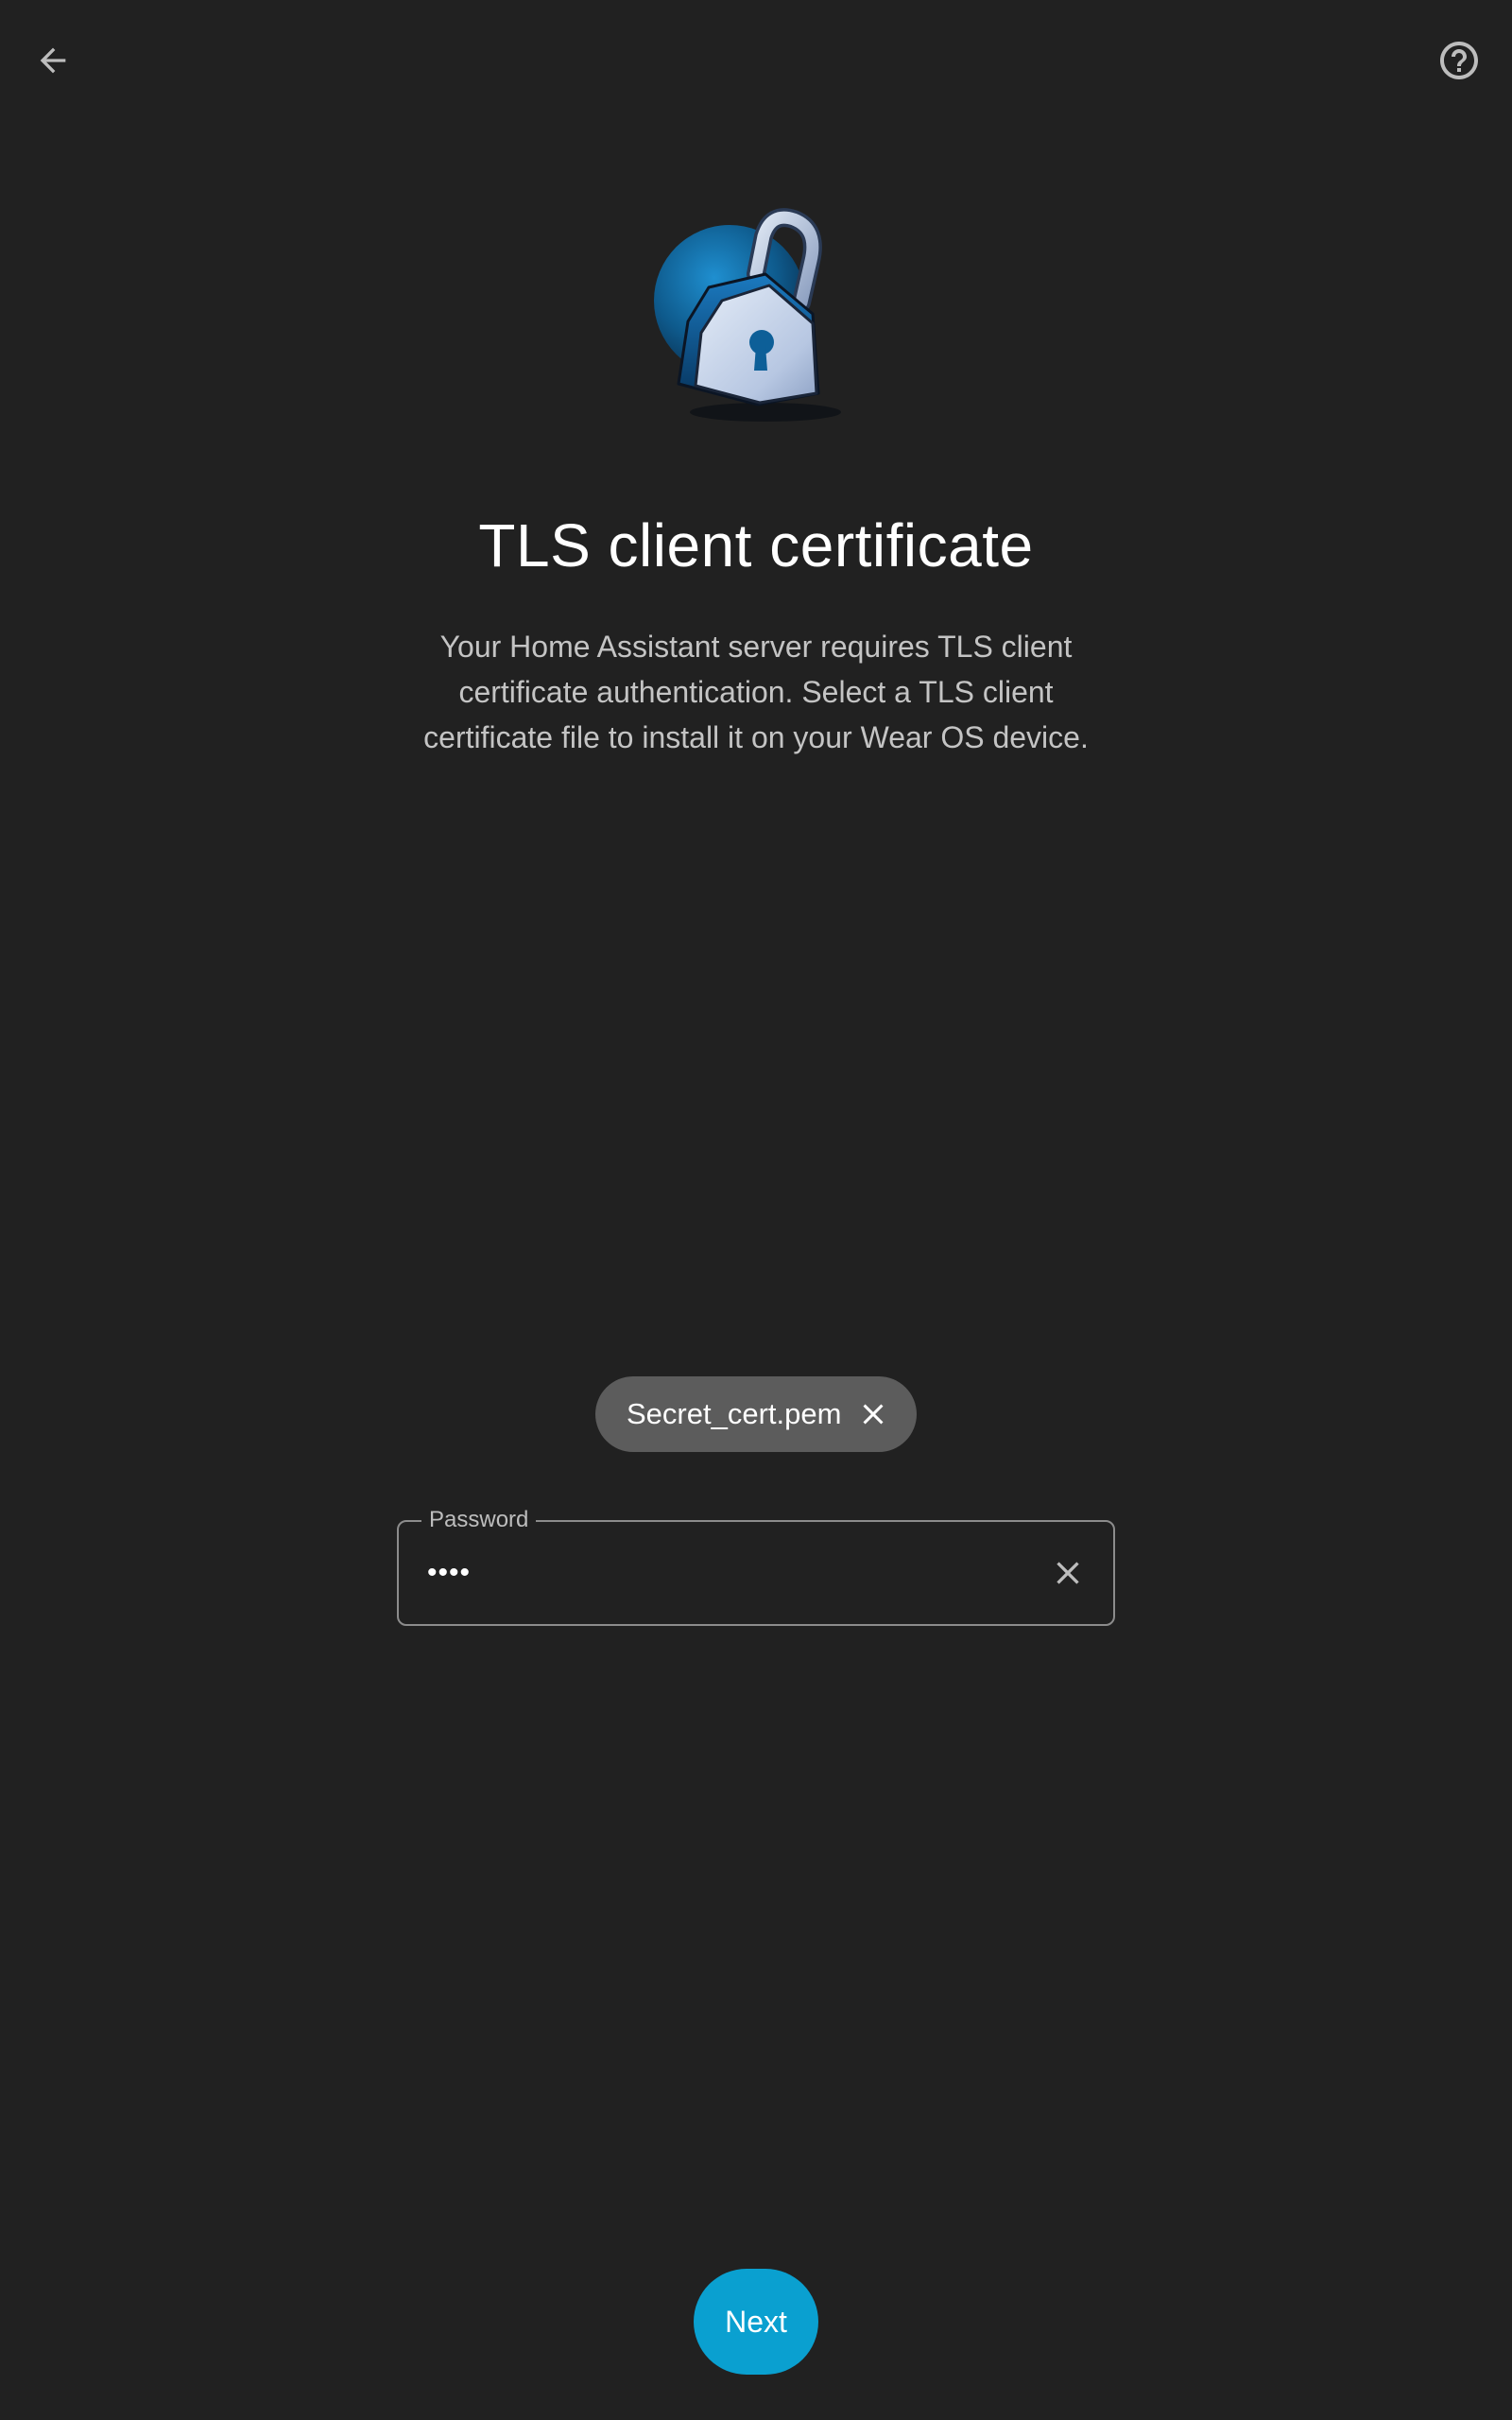 This screenshot has width=1512, height=2420. I want to click on password-input: ••••, so click(449, 1573).